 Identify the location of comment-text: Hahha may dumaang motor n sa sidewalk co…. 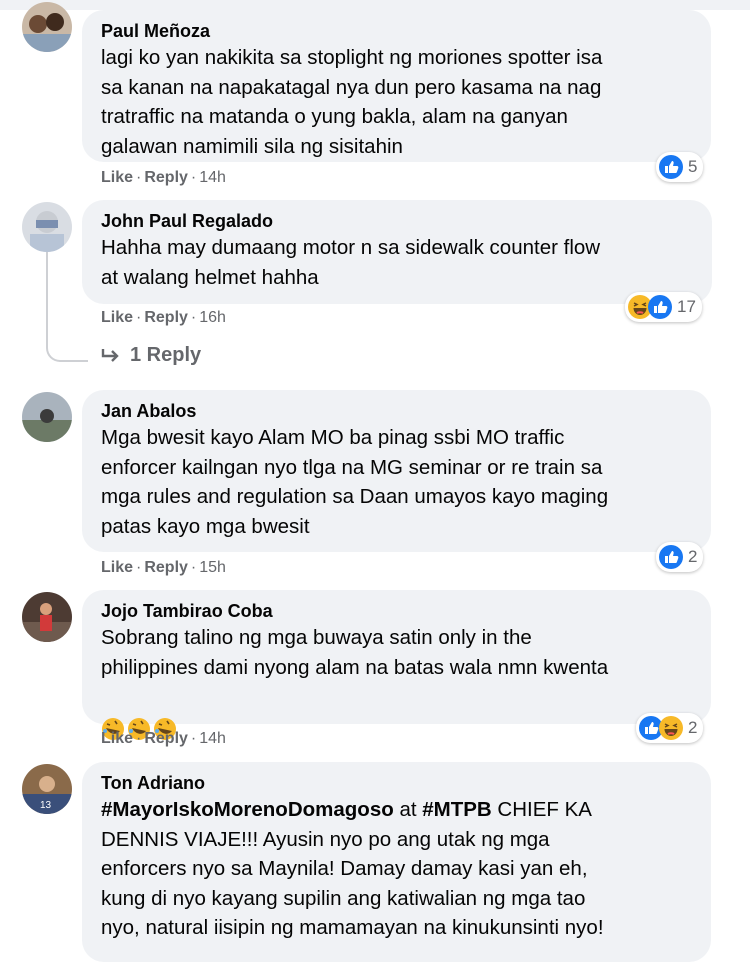
(351, 262).